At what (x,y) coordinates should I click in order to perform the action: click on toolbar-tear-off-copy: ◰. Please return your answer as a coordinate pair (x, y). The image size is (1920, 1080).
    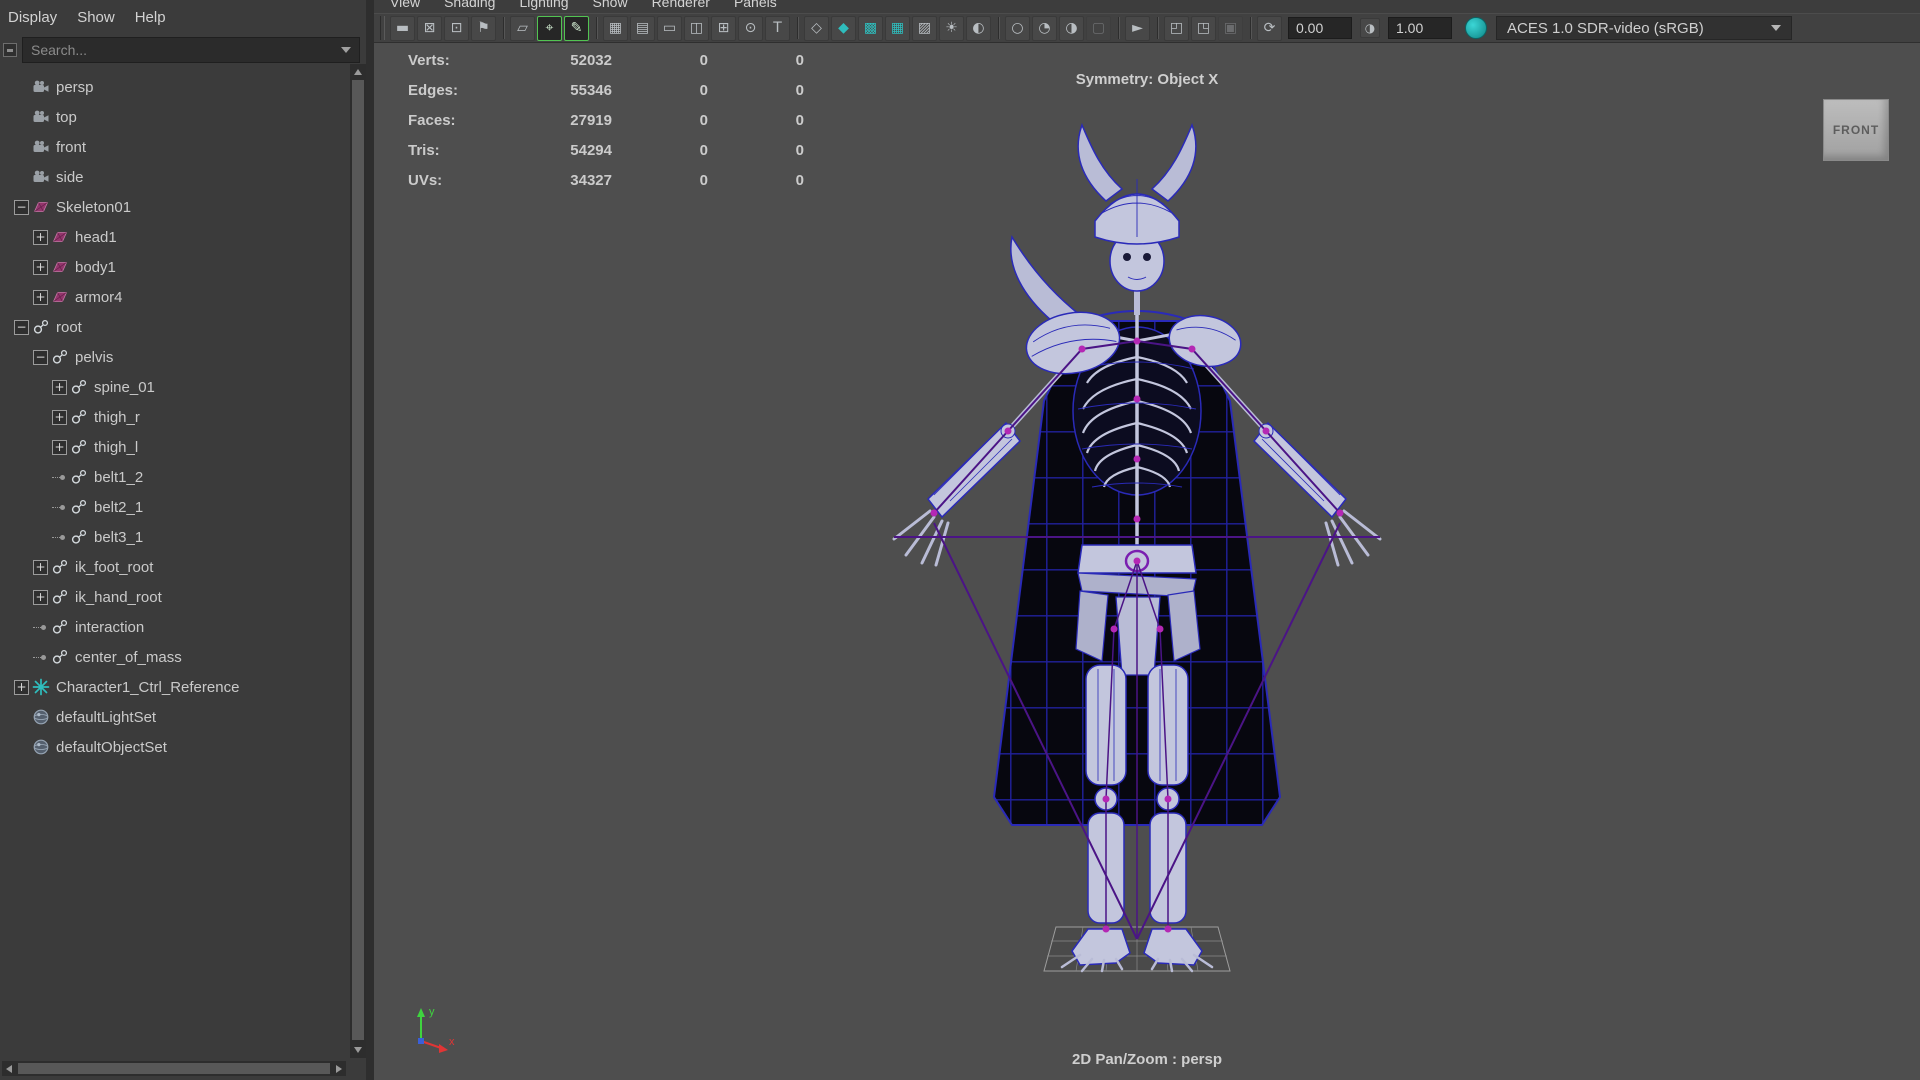
    Looking at the image, I should click on (1176, 28).